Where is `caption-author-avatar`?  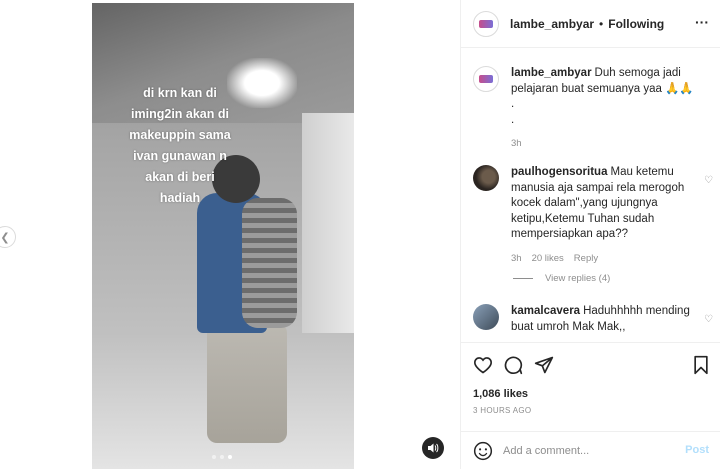 caption-author-avatar is located at coordinates (486, 79).